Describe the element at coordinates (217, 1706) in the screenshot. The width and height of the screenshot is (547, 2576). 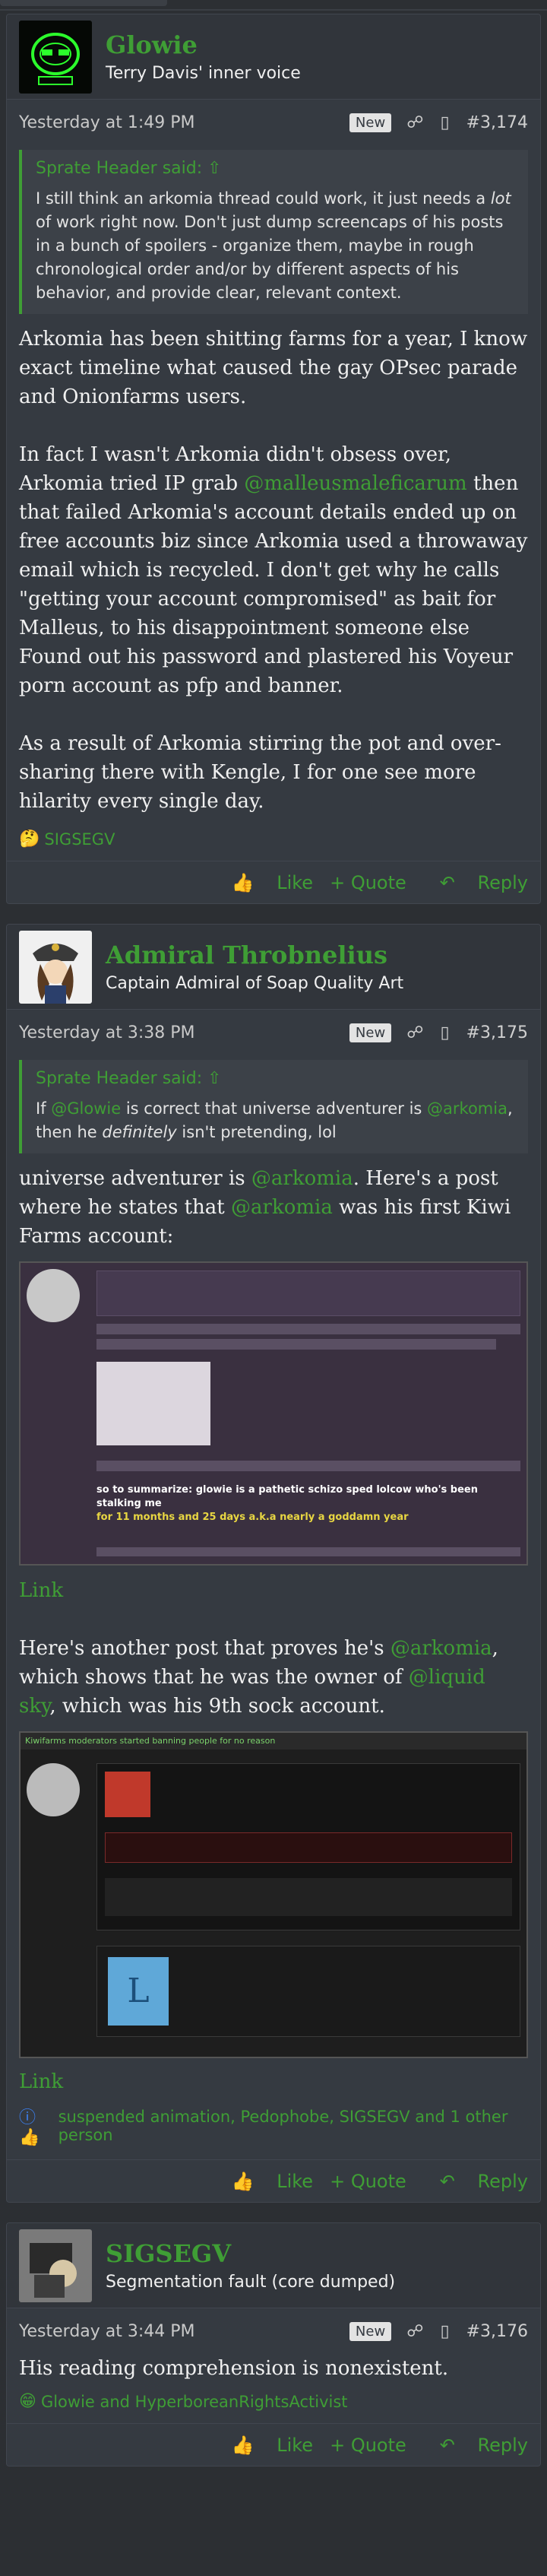
I see `text: , which was his 9th sock account.` at that location.